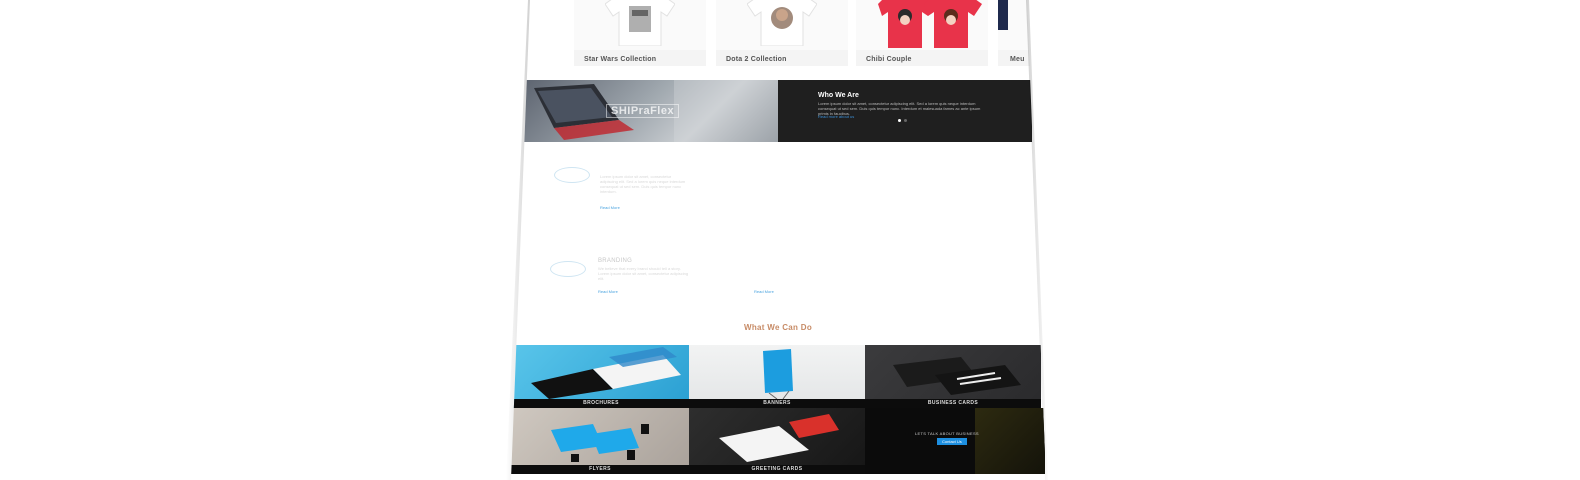 The width and height of the screenshot is (1580, 480). I want to click on product-card: Chibi Couple, so click(922, 33).